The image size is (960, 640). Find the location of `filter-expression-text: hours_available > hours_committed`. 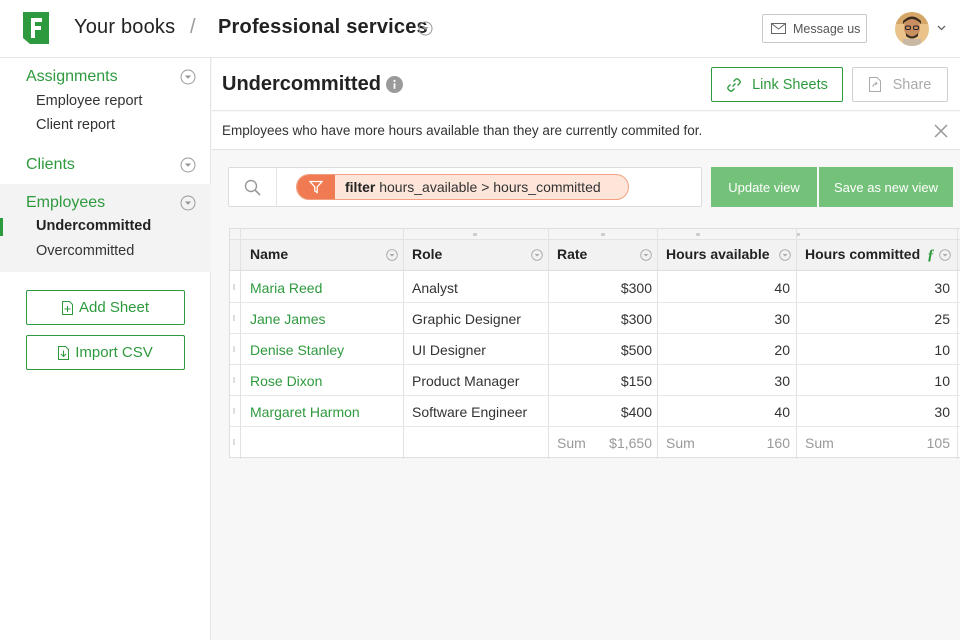

filter-expression-text: hours_available > hours_committed is located at coordinates (490, 187).